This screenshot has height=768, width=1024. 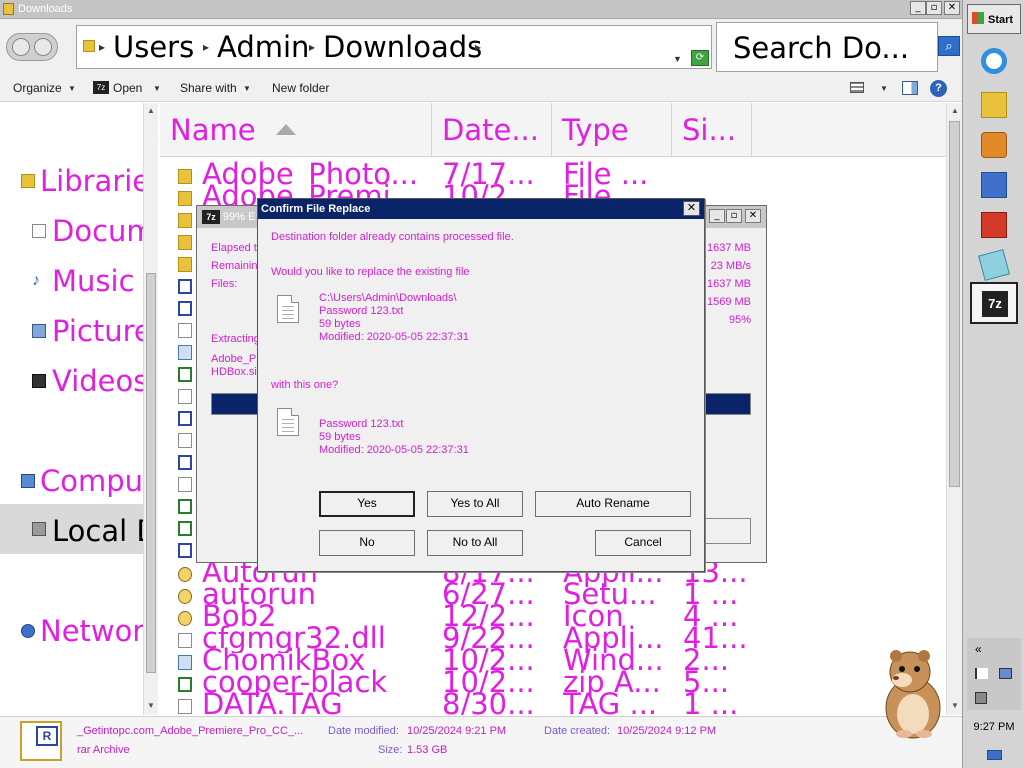 I want to click on taskbar-app-notepad, so click(x=994, y=265).